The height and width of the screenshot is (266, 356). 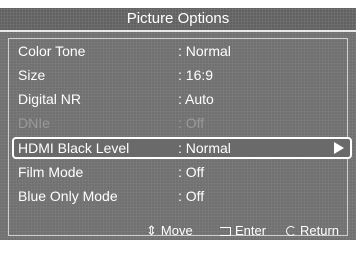 I want to click on move-label: Move, so click(x=176, y=230).